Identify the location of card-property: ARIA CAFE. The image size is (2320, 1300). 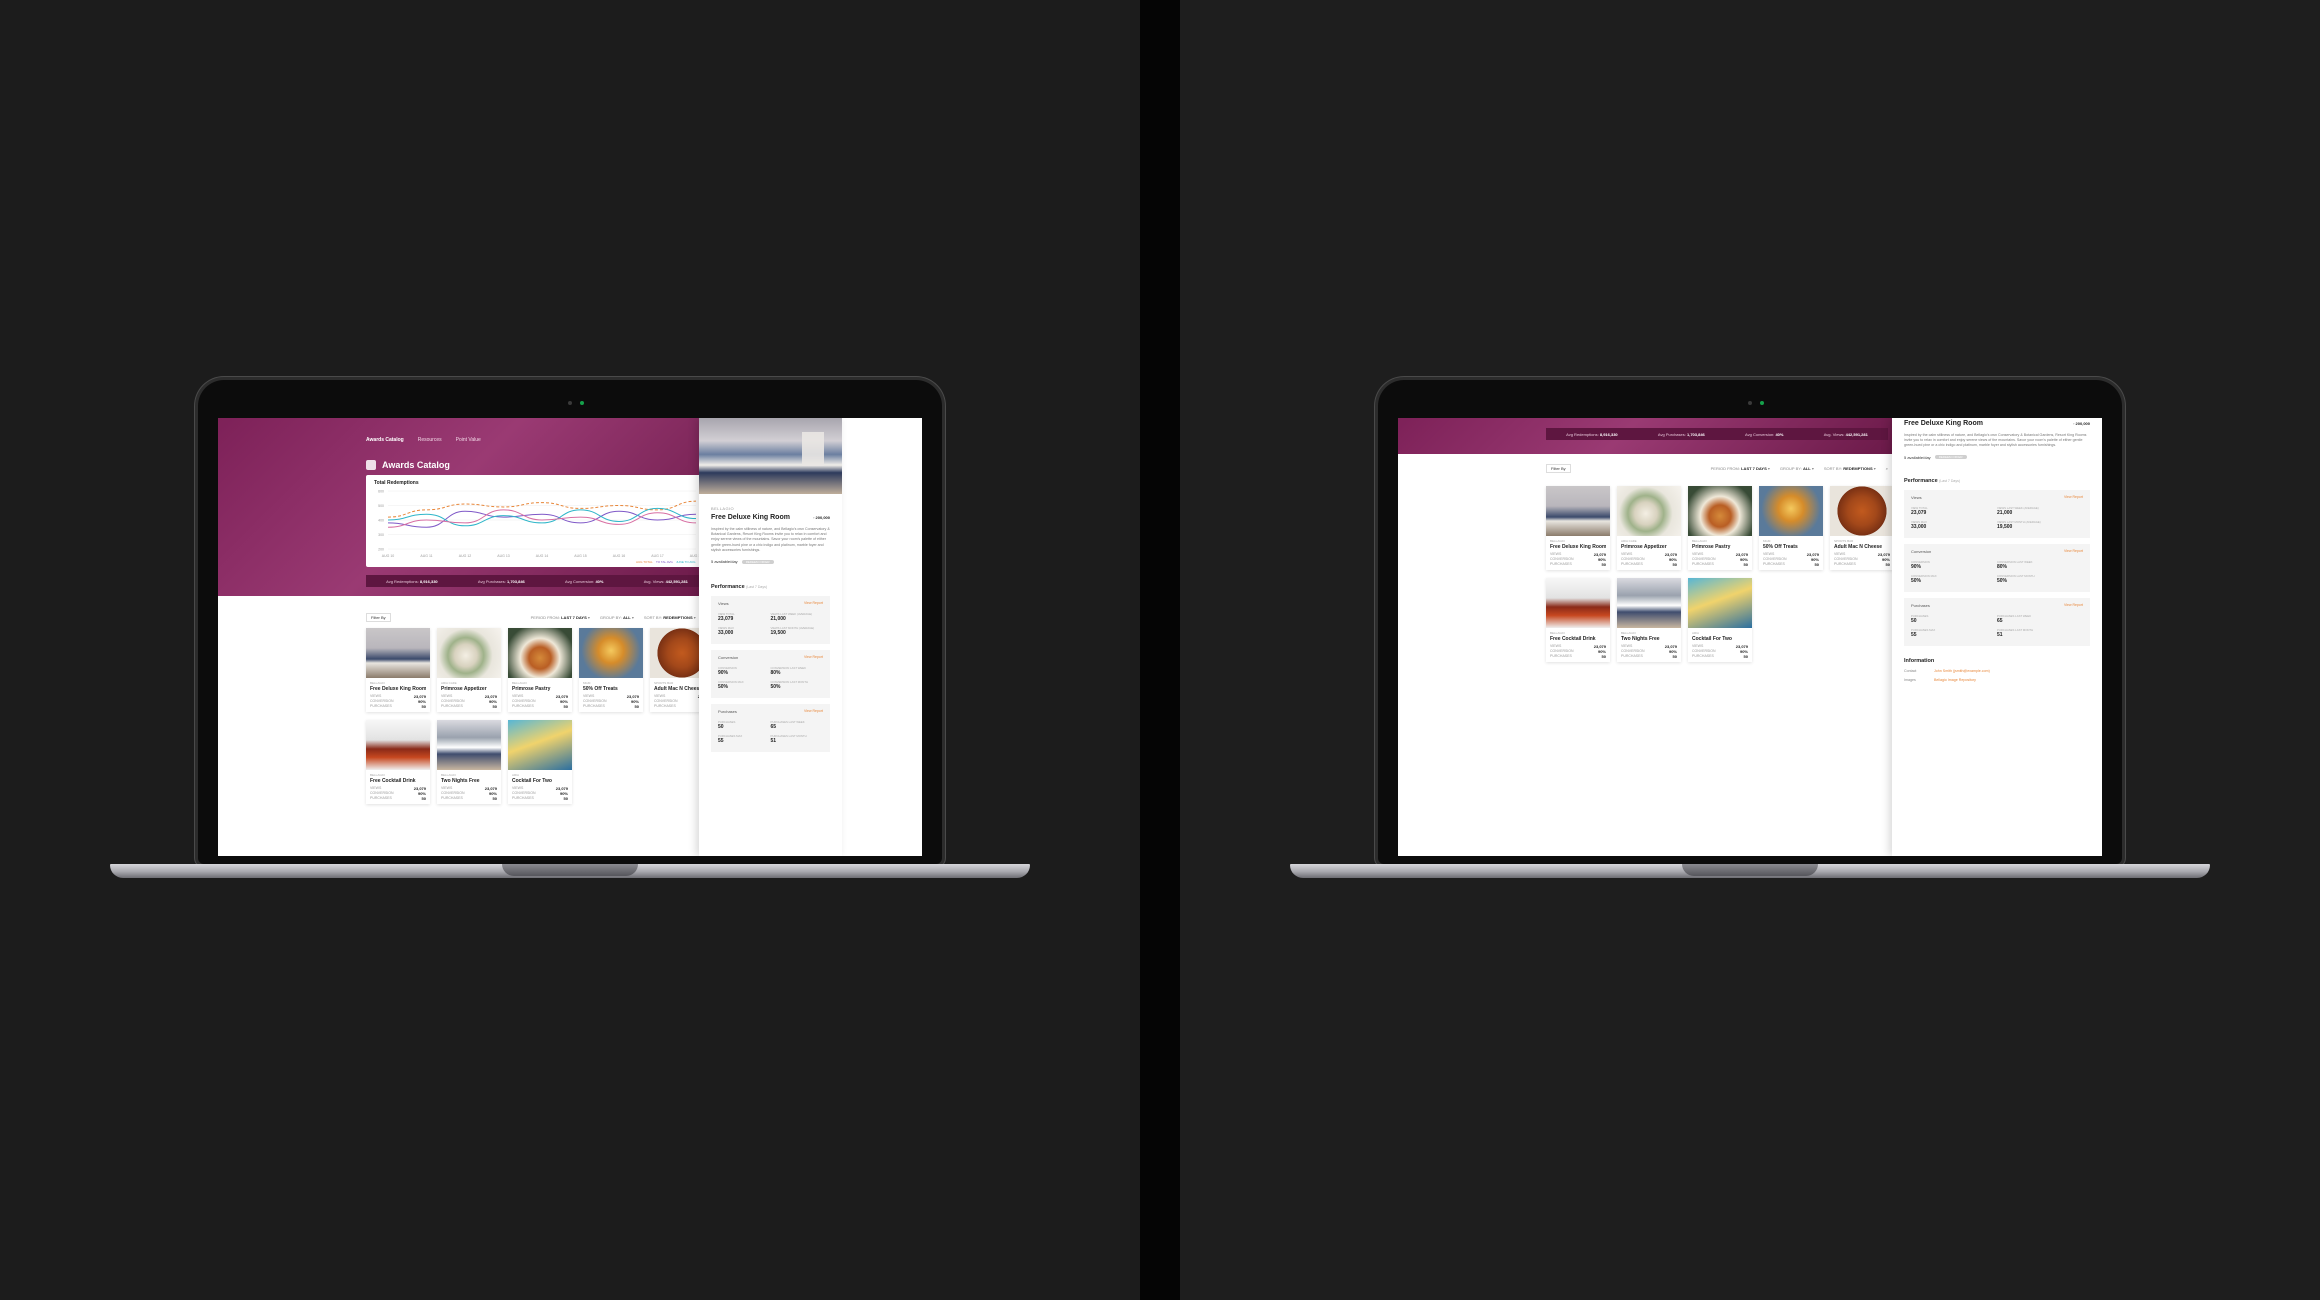
(1629, 541).